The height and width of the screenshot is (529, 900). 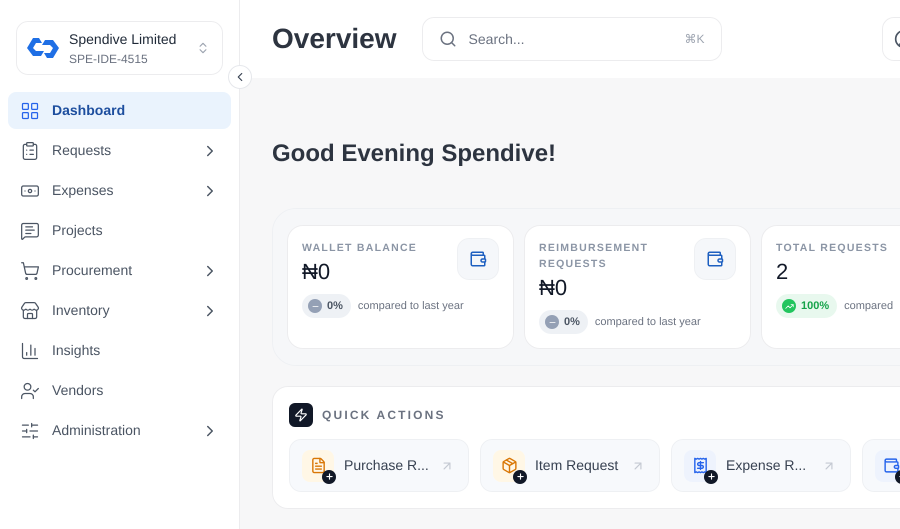 What do you see at coordinates (30, 110) in the screenshot?
I see `grid-icon` at bounding box center [30, 110].